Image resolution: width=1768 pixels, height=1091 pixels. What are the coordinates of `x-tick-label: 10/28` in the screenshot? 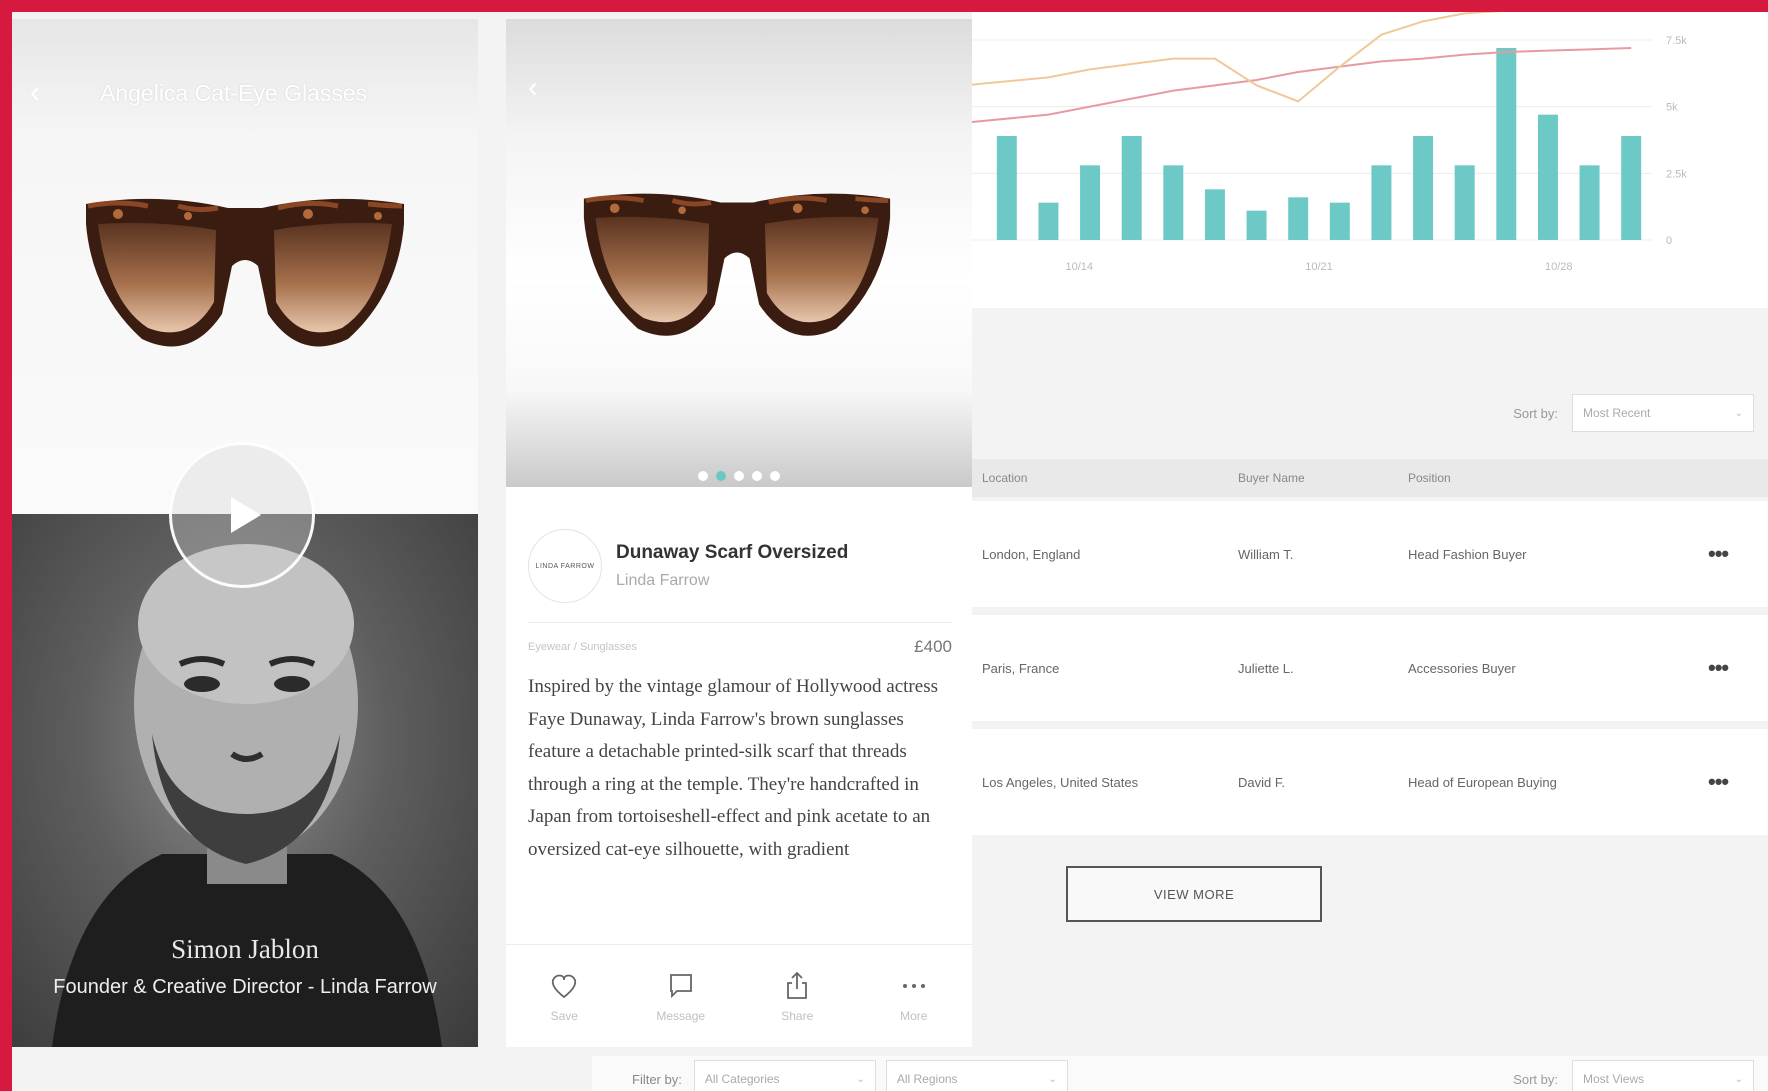 It's located at (1559, 267).